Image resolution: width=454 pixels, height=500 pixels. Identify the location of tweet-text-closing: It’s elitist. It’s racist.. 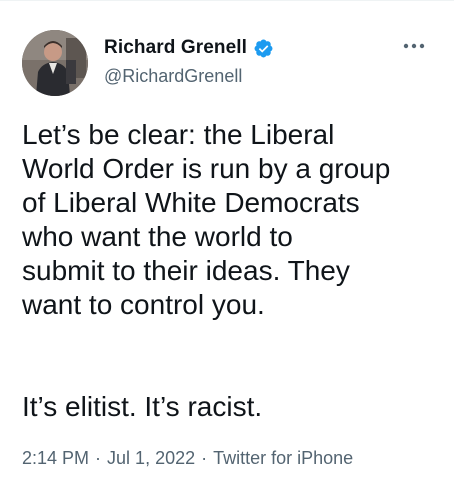
(142, 406).